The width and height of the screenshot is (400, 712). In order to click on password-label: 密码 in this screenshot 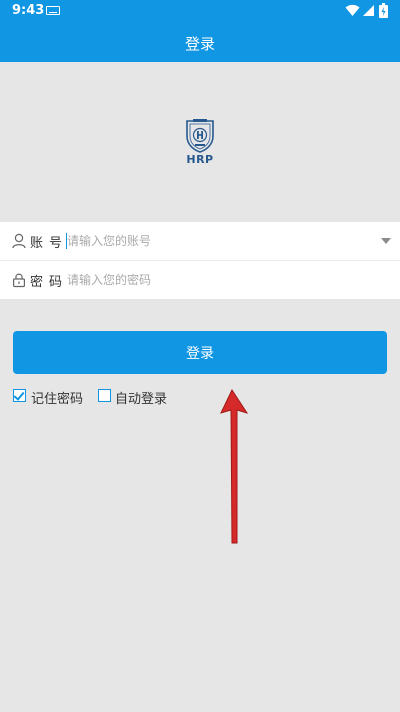, I will do `click(49, 282)`.